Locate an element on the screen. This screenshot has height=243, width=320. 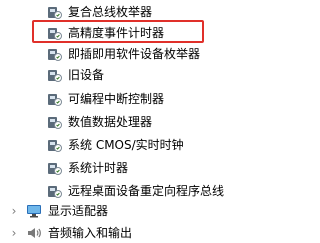
tree-item-label: 远程桌面设备重定向程序总线 is located at coordinates (146, 191).